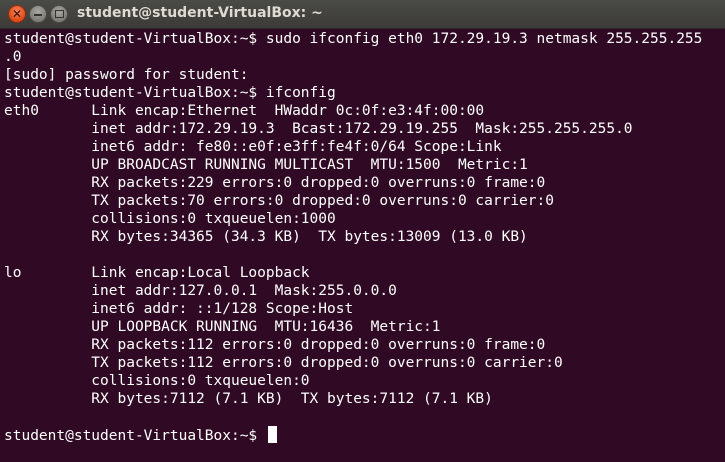 Image resolution: width=725 pixels, height=462 pixels. I want to click on terminal-line: collisions:0 txqueuelen:1000, so click(170, 219).